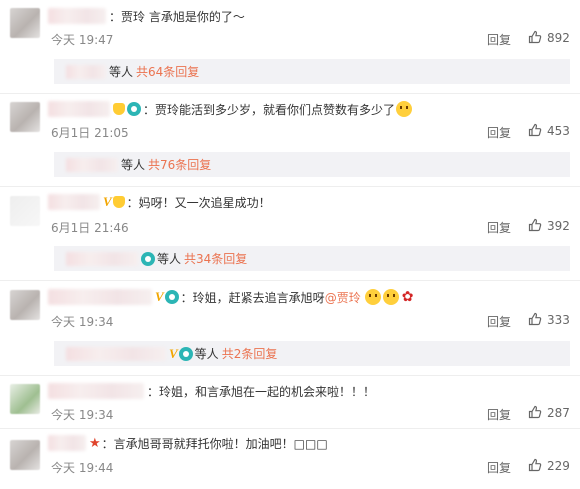 The width and height of the screenshot is (580, 489). I want to click on timestamp: 6月1日 21:46, so click(90, 228).